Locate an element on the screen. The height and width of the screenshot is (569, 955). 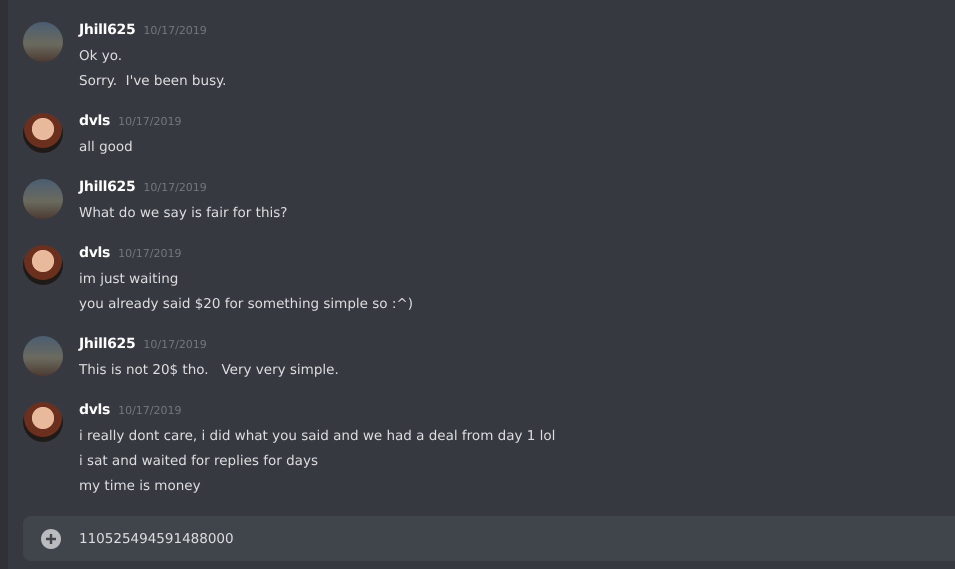
message-text: What do we say is fair for this? is located at coordinates (183, 213).